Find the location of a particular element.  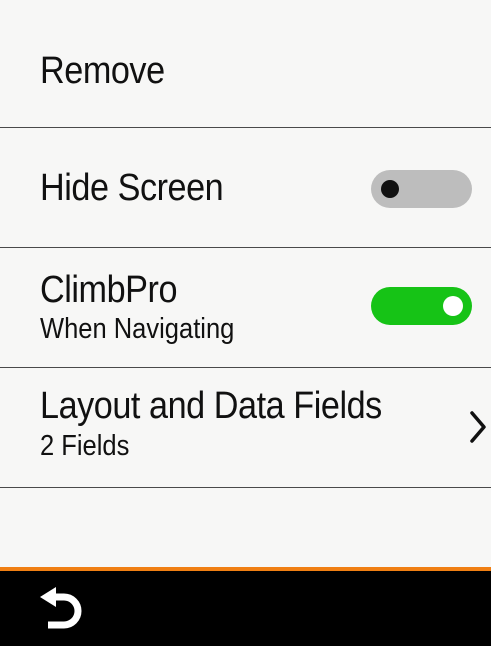

layout-sublabel: 2 Fields is located at coordinates (85, 446).